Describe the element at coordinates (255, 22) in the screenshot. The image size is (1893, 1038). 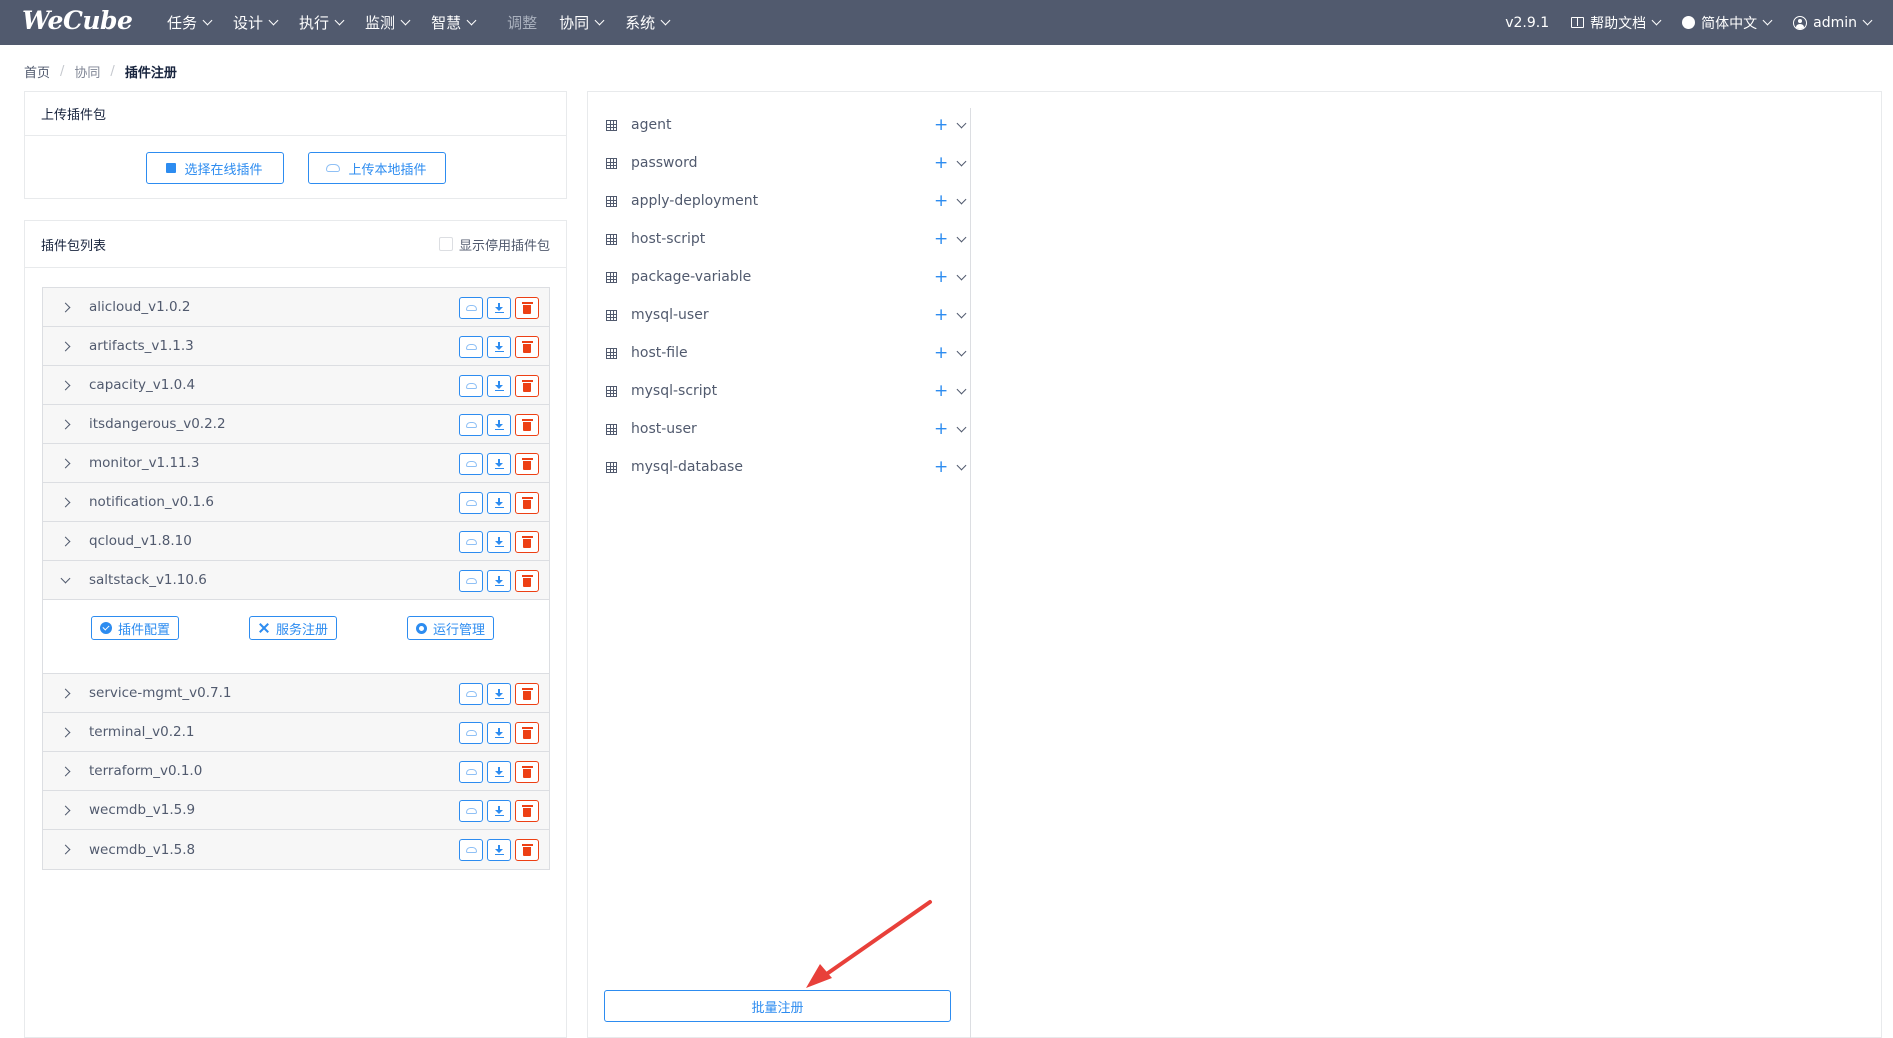
I see `nav-design: 设计` at that location.